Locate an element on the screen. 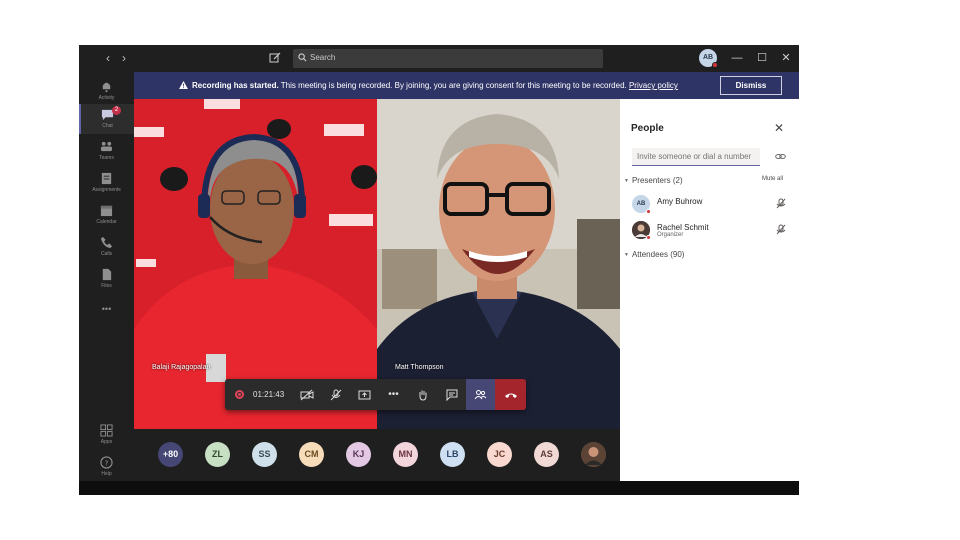 This screenshot has height=540, width=960. files-icon is located at coordinates (107, 274).